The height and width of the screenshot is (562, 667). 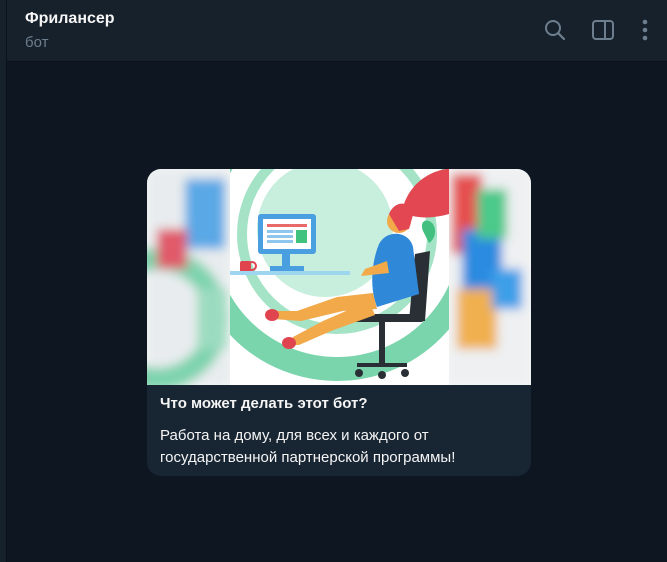 I want to click on chat-subtitle: бот, so click(x=37, y=42).